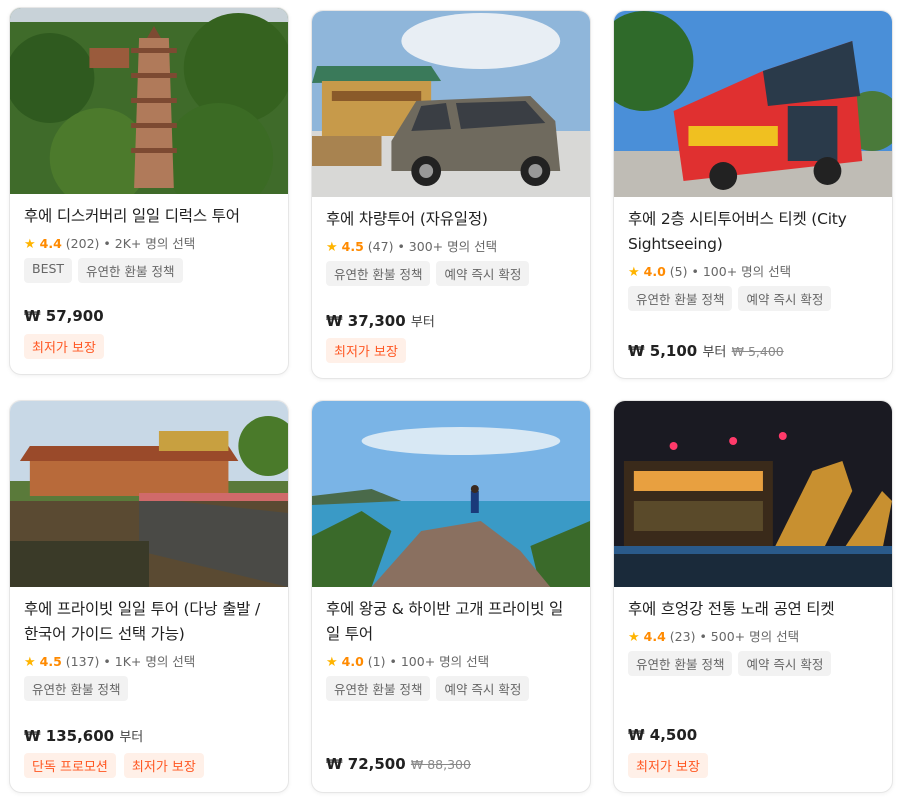 The image size is (900, 805). I want to click on original-price: ₩ 88,300, so click(440, 764).